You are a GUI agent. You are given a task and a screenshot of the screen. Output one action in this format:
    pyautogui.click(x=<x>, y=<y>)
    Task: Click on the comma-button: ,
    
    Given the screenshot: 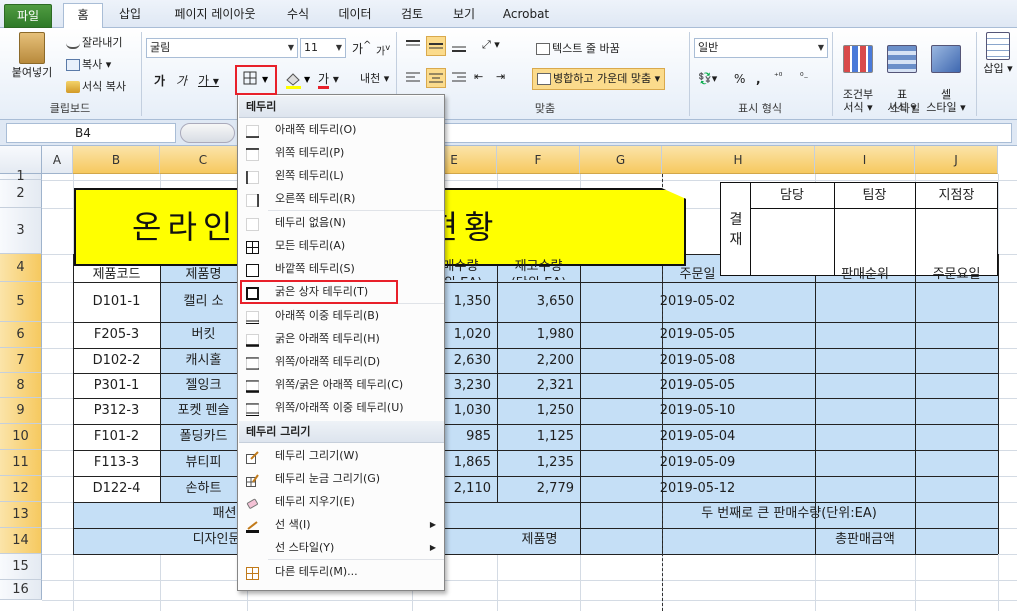 What is the action you would take?
    pyautogui.click(x=758, y=79)
    